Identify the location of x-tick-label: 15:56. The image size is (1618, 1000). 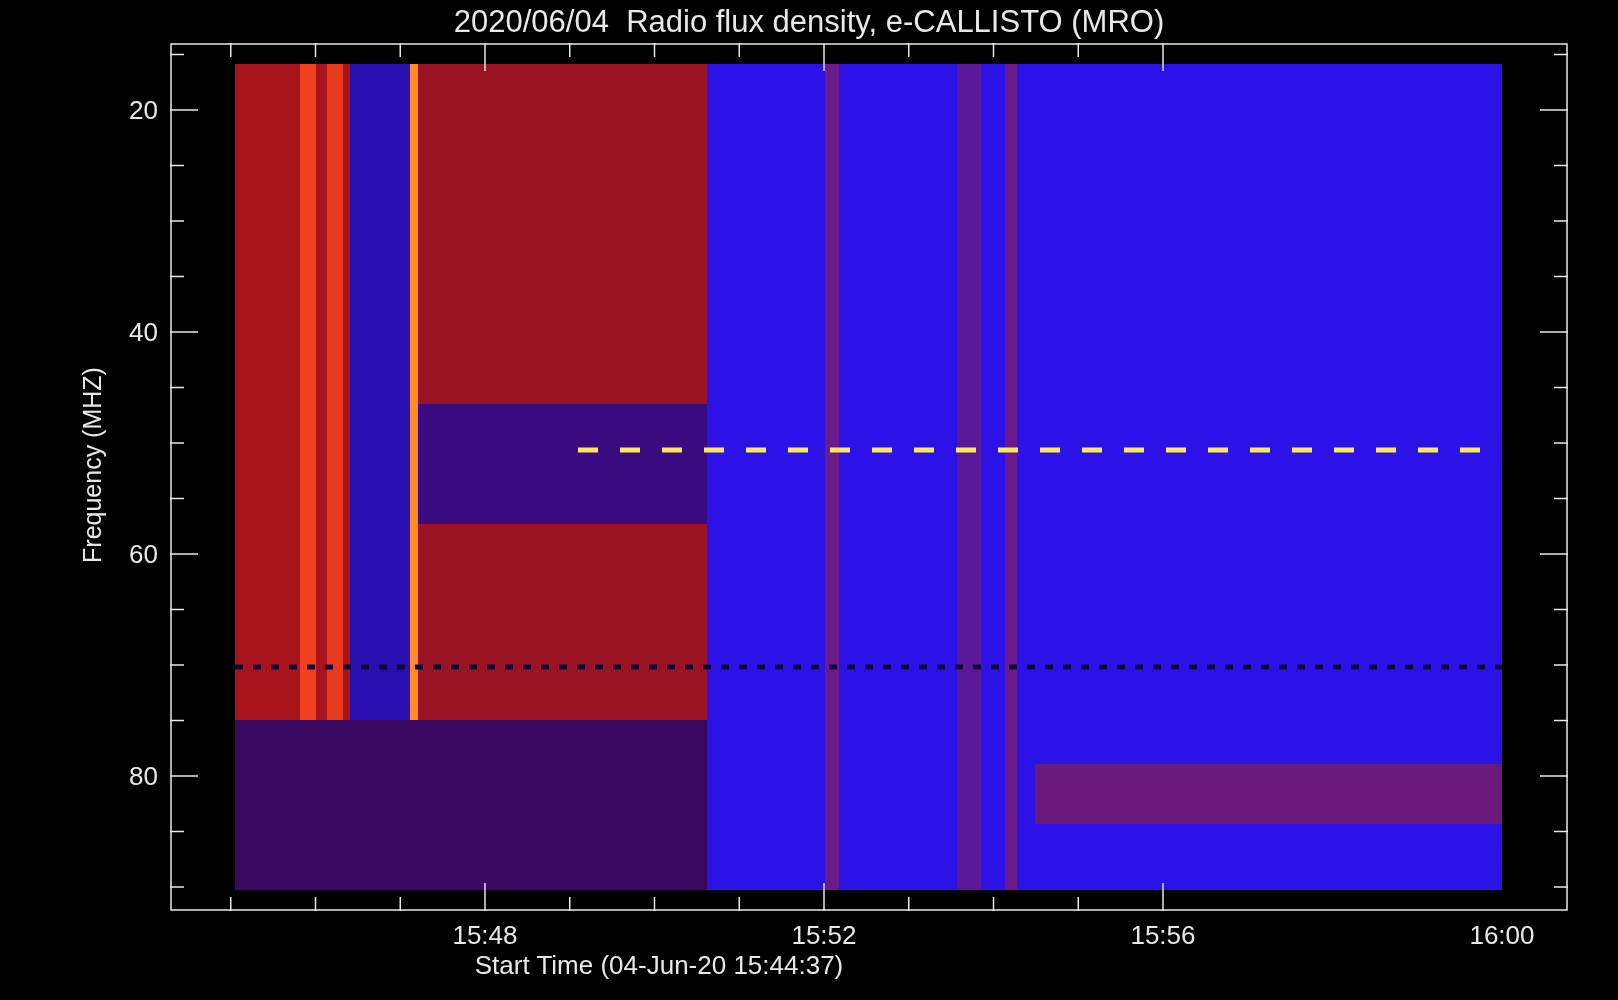
(1163, 935).